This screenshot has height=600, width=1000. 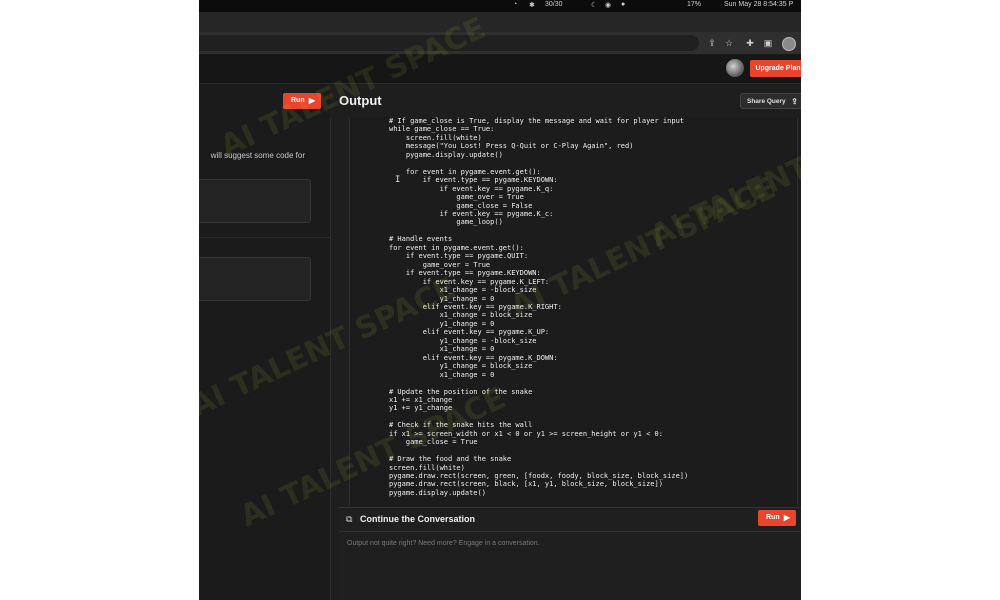 What do you see at coordinates (565, 101) in the screenshot?
I see `output-header` at bounding box center [565, 101].